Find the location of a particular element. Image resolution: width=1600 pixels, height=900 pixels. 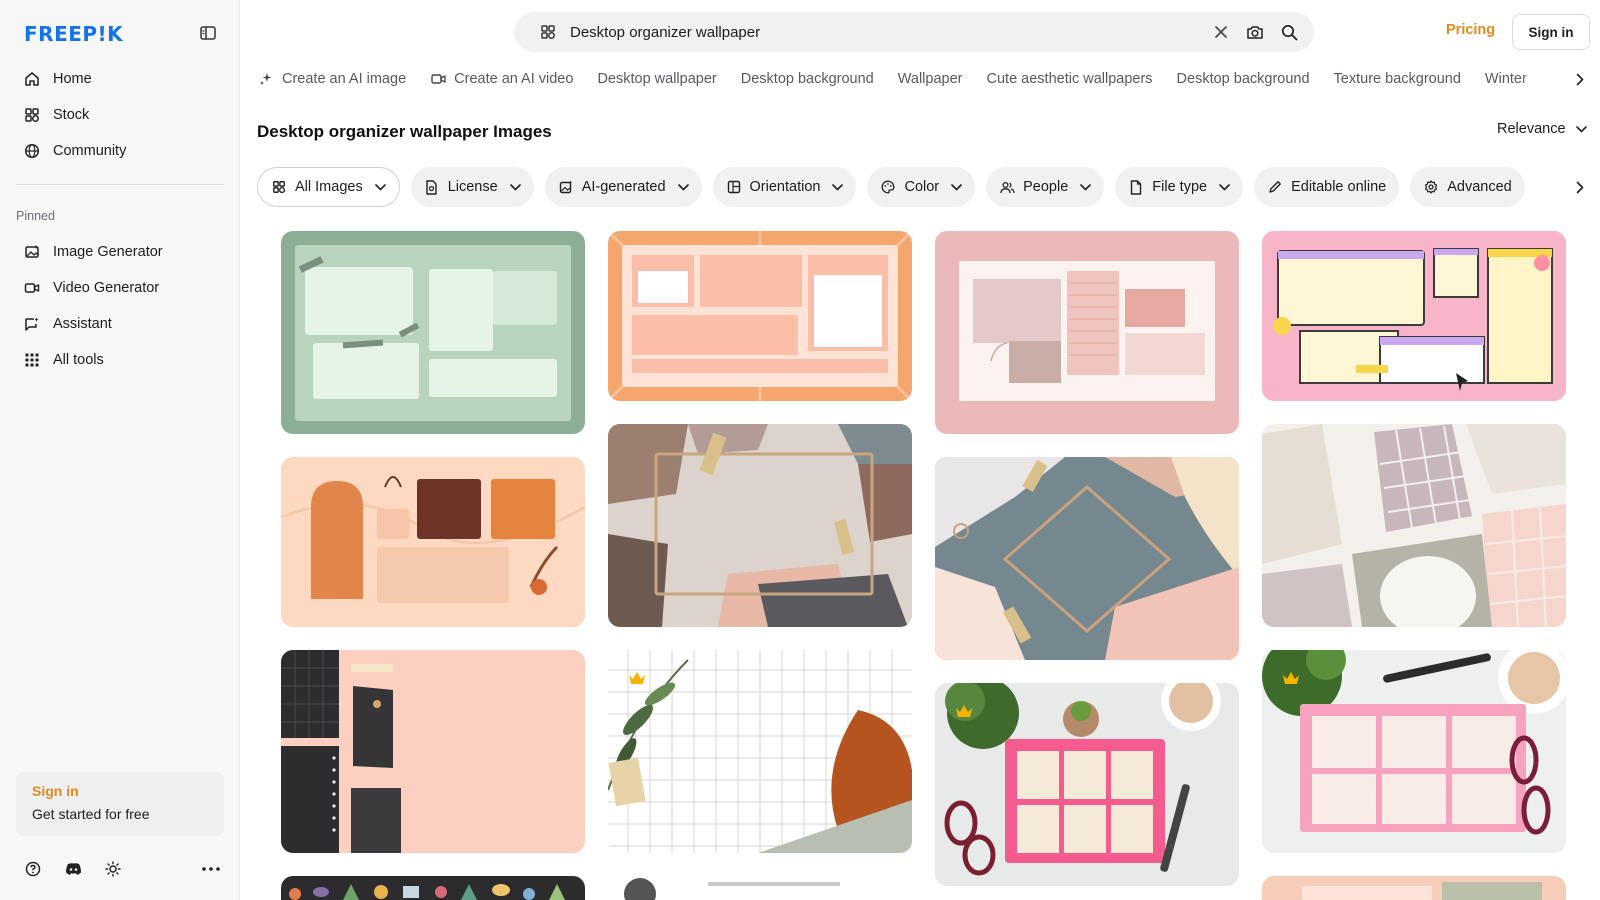

palette-icon is located at coordinates (888, 187).